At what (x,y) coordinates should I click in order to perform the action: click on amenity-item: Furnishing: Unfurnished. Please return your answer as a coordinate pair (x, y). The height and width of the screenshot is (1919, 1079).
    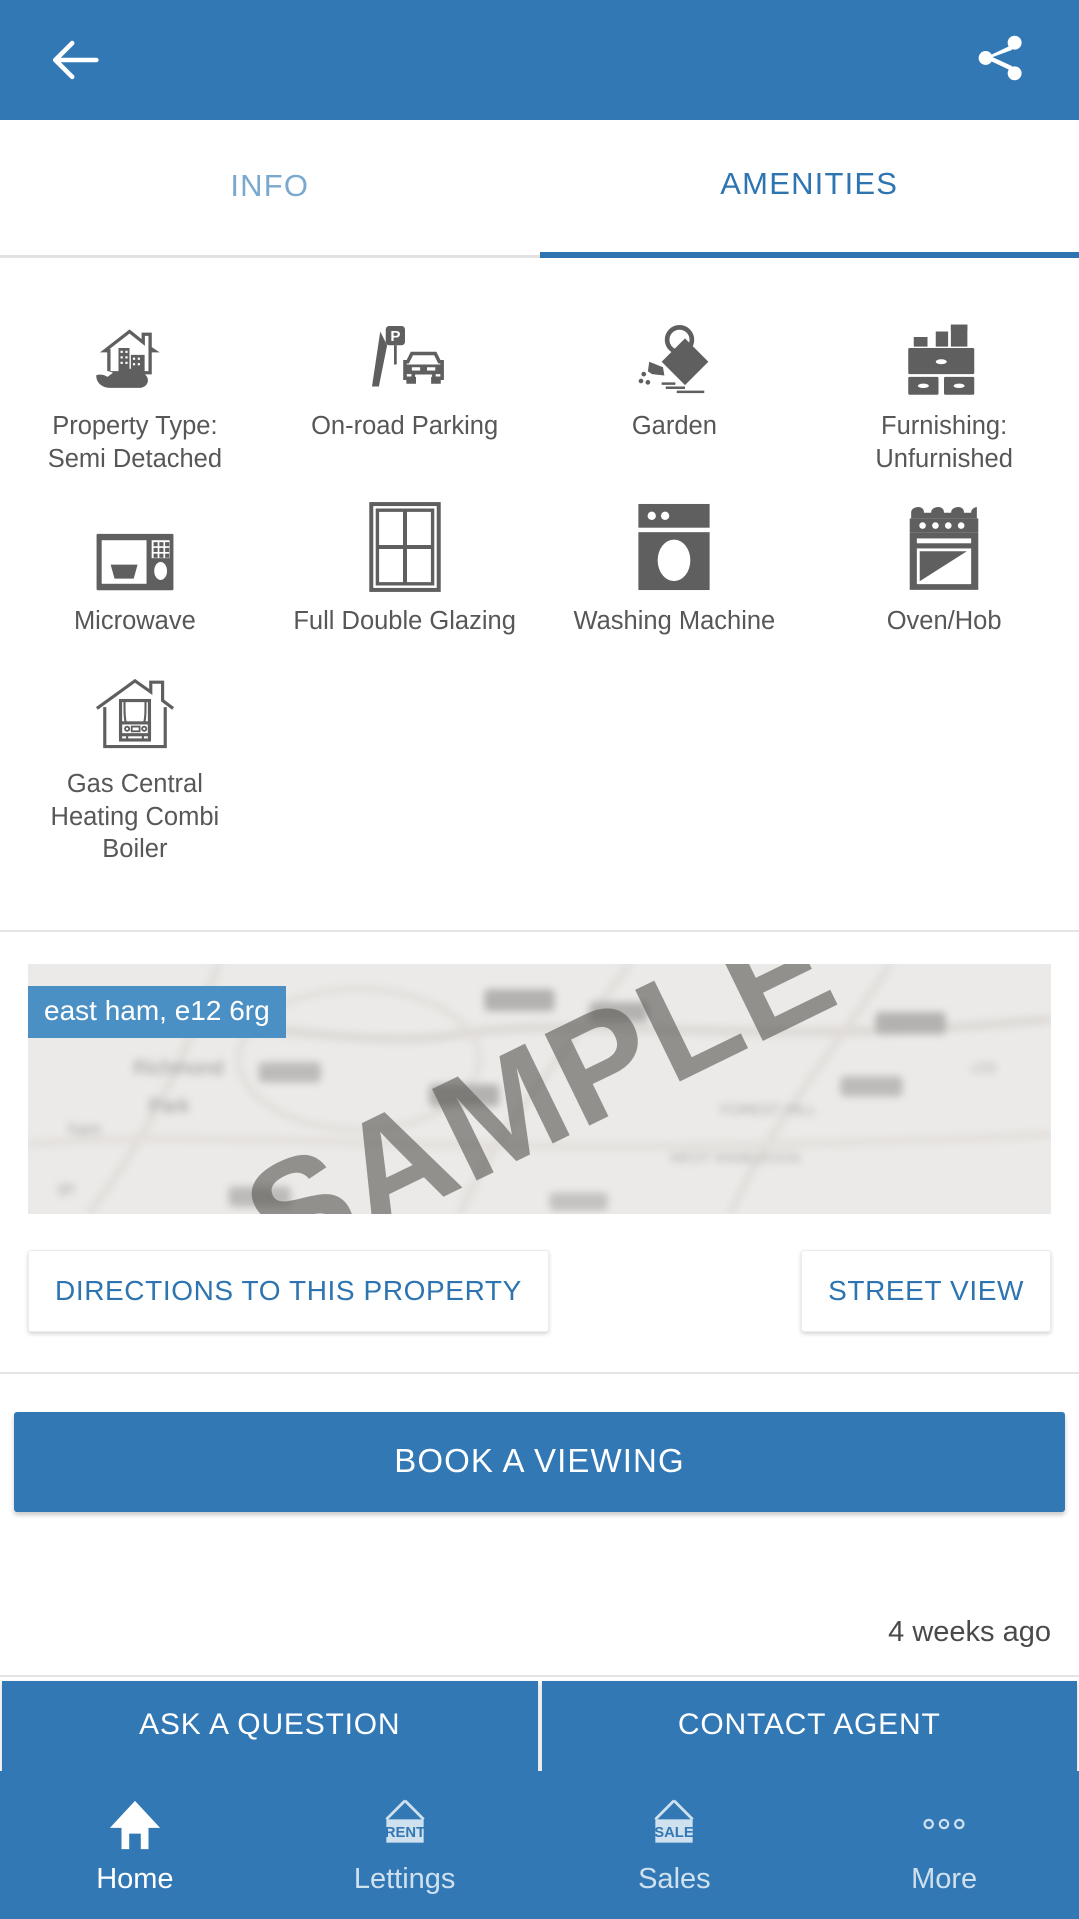
    Looking at the image, I should click on (944, 399).